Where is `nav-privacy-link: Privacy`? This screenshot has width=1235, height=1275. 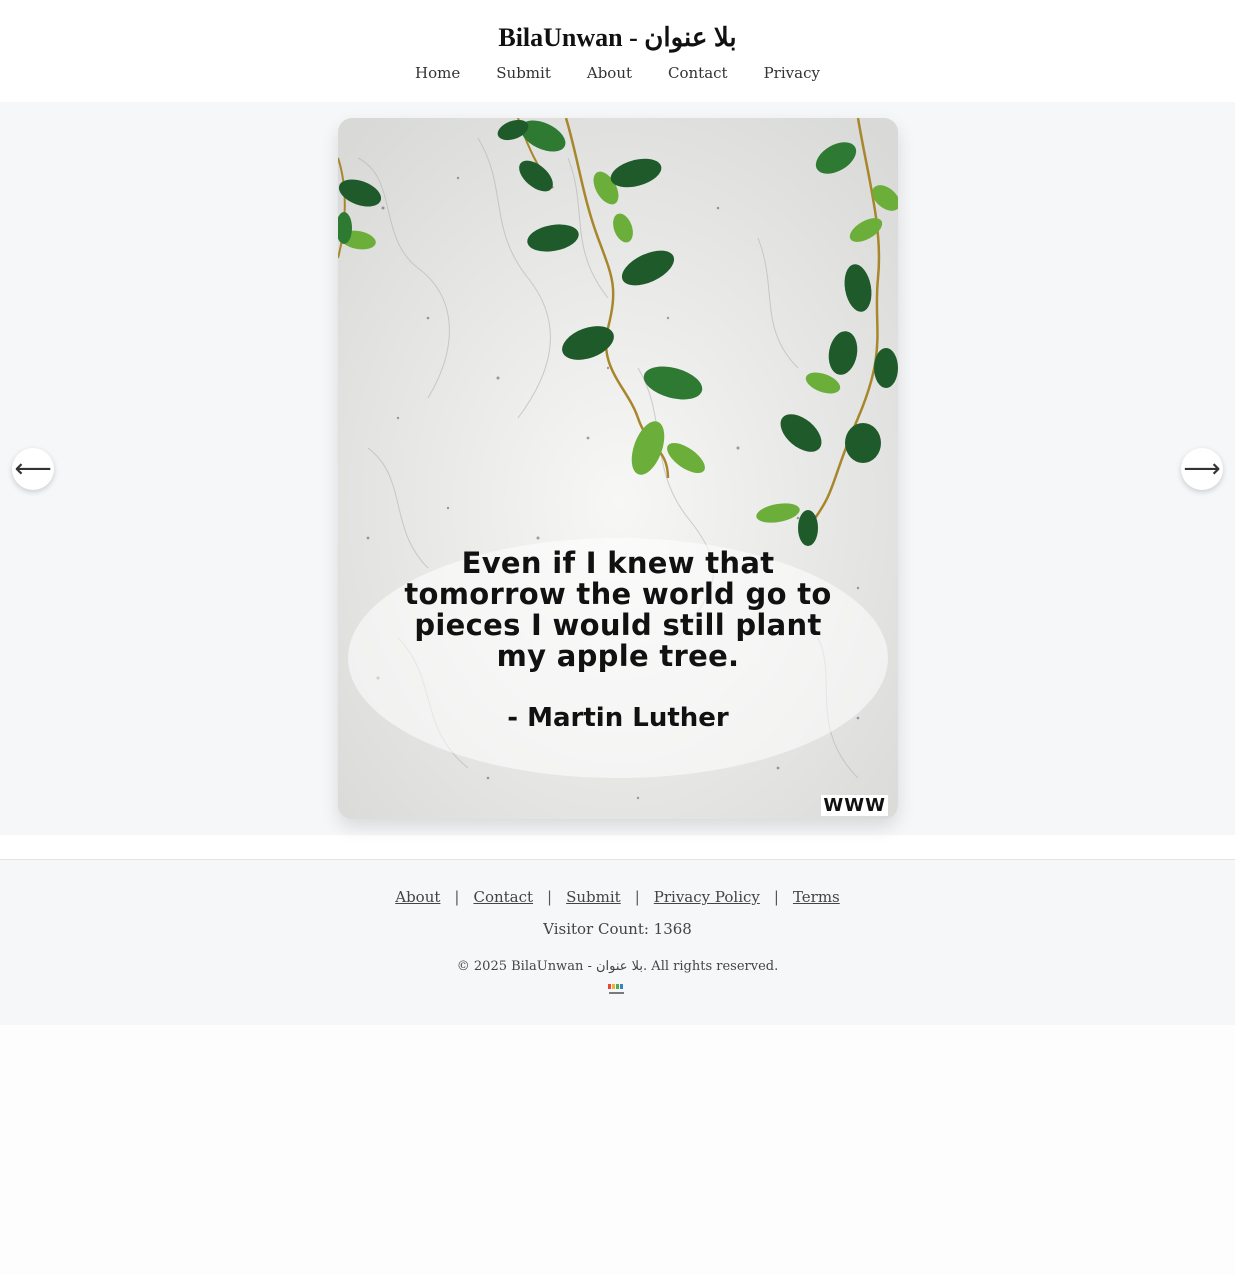 nav-privacy-link: Privacy is located at coordinates (792, 73).